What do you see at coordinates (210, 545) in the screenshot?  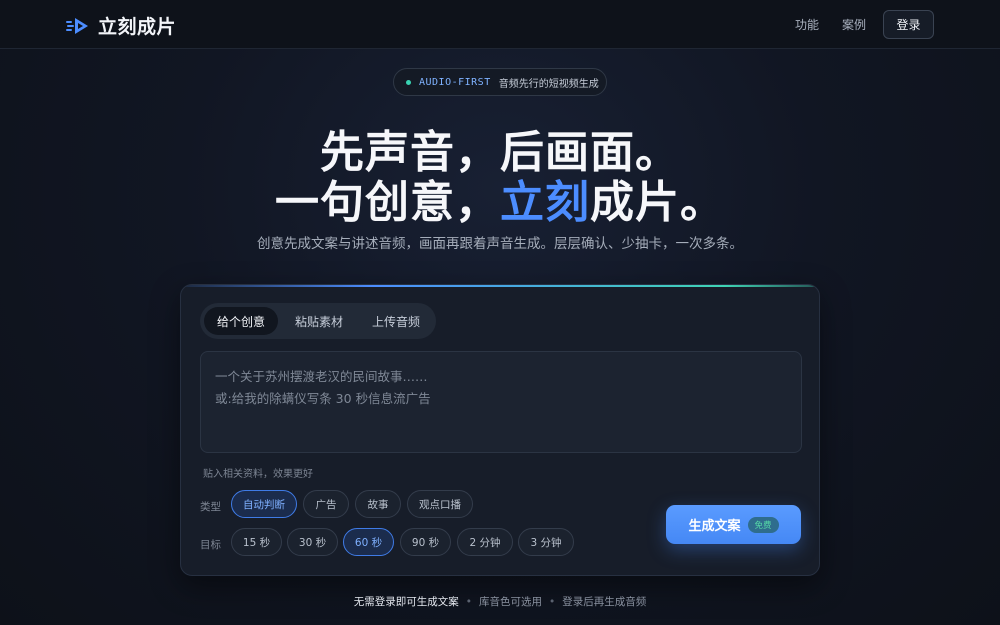 I see `target-label: 目标` at bounding box center [210, 545].